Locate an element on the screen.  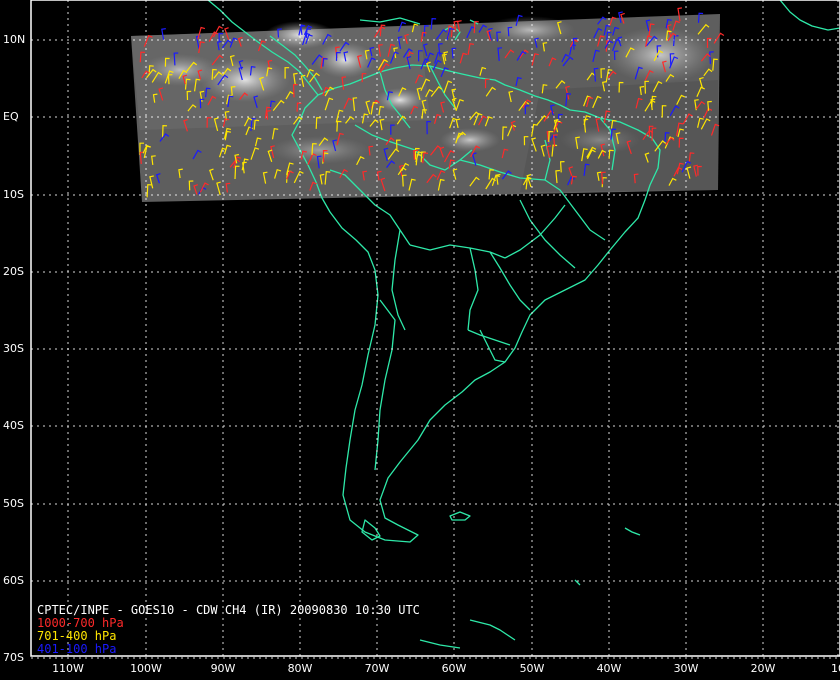
latitude-label: 60S is located at coordinates (13, 580).